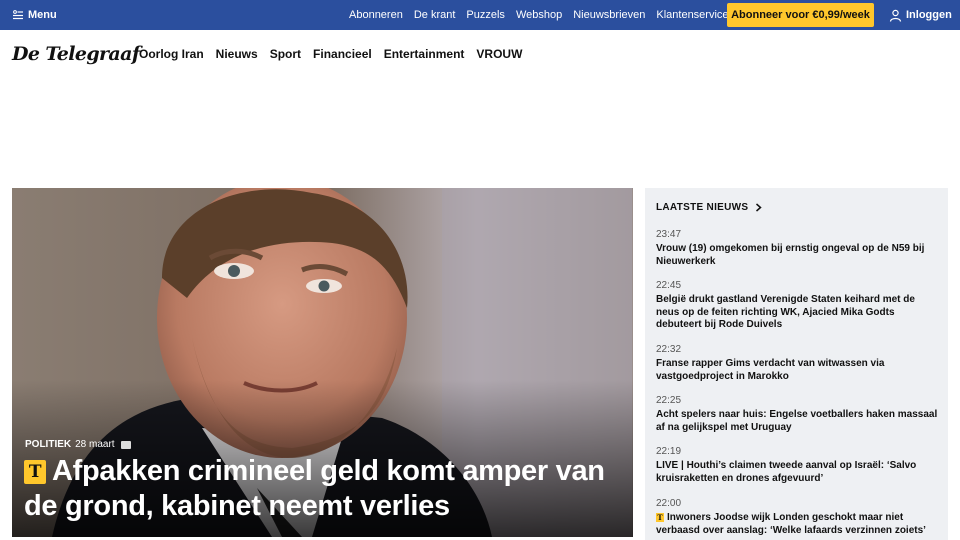 This screenshot has height=540, width=960. What do you see at coordinates (669, 234) in the screenshot?
I see `news-time: 23:47` at bounding box center [669, 234].